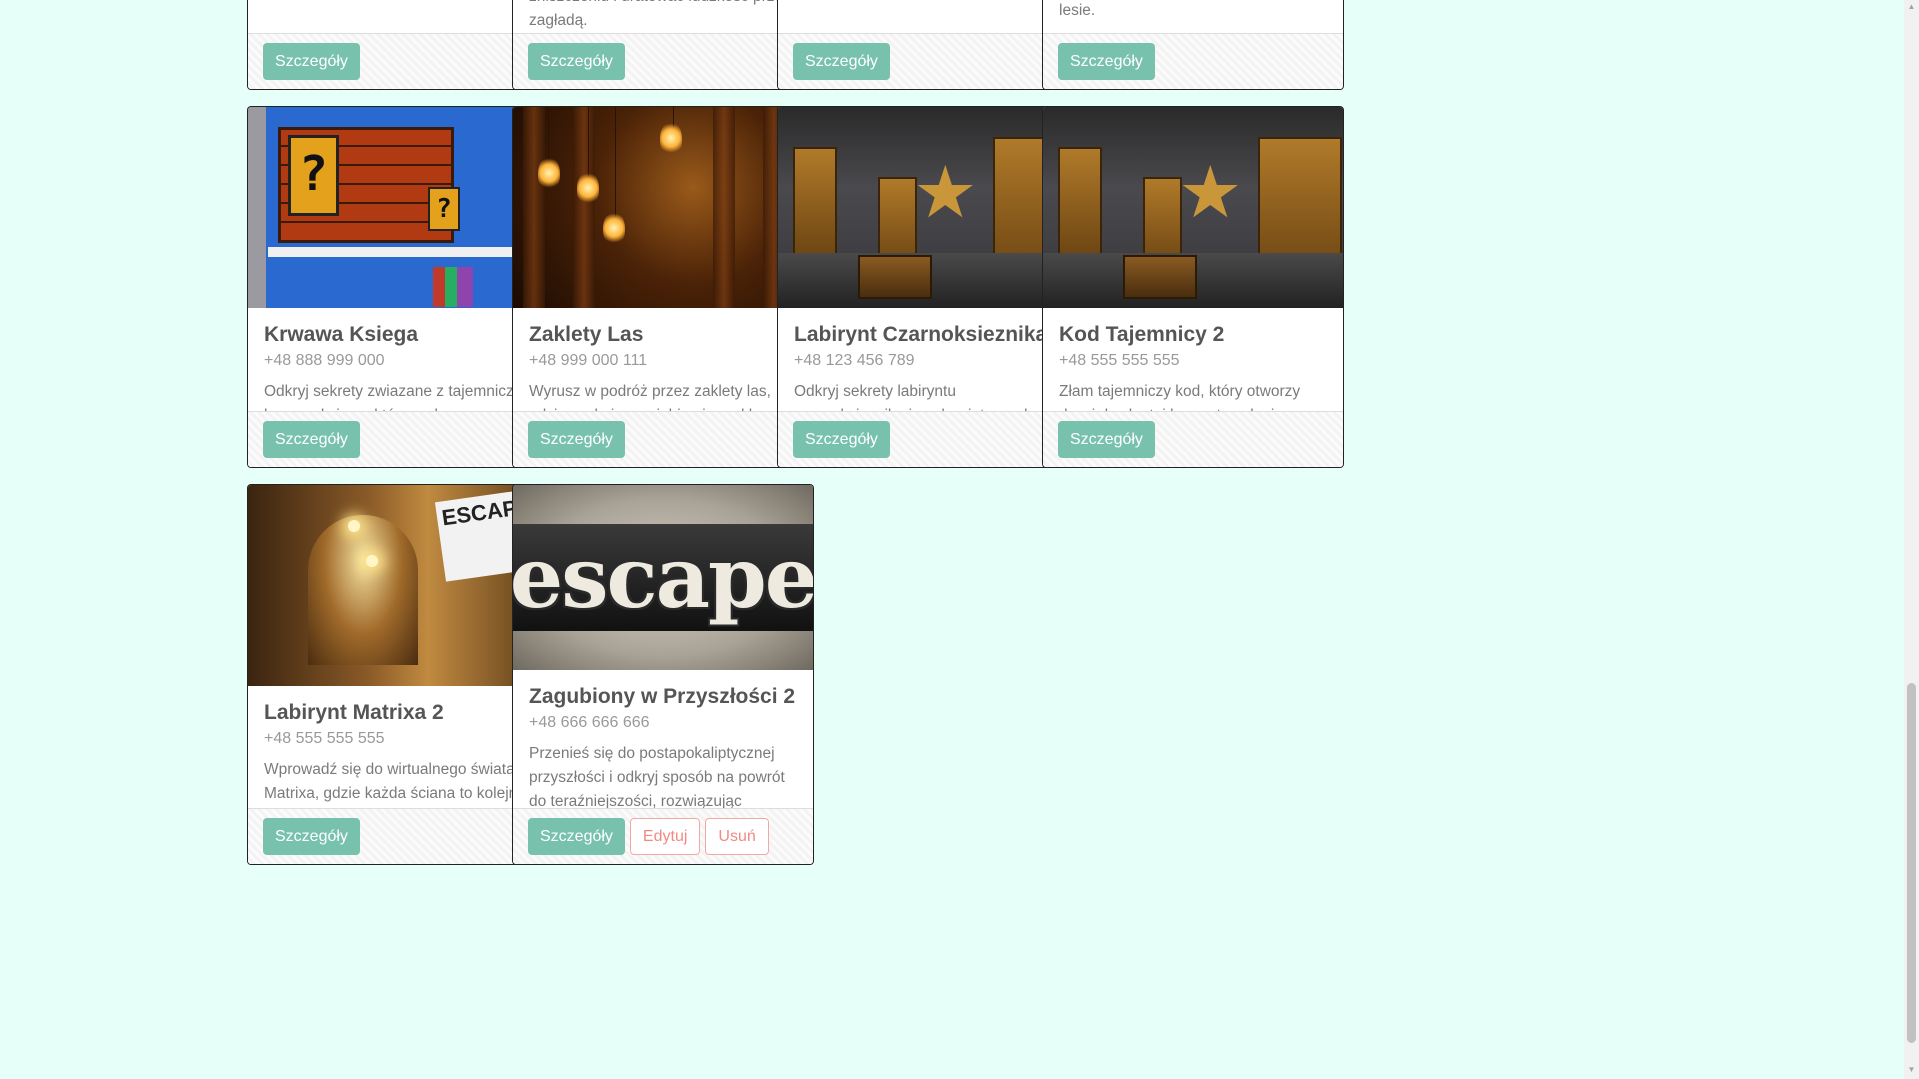  I want to click on card-phone: +48 123 456 789, so click(854, 360).